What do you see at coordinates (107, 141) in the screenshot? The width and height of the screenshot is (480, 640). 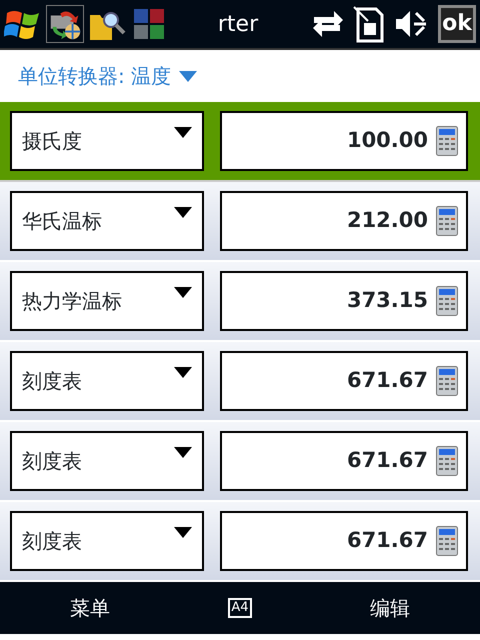 I see `unit-dropdown: 摄氏度` at bounding box center [107, 141].